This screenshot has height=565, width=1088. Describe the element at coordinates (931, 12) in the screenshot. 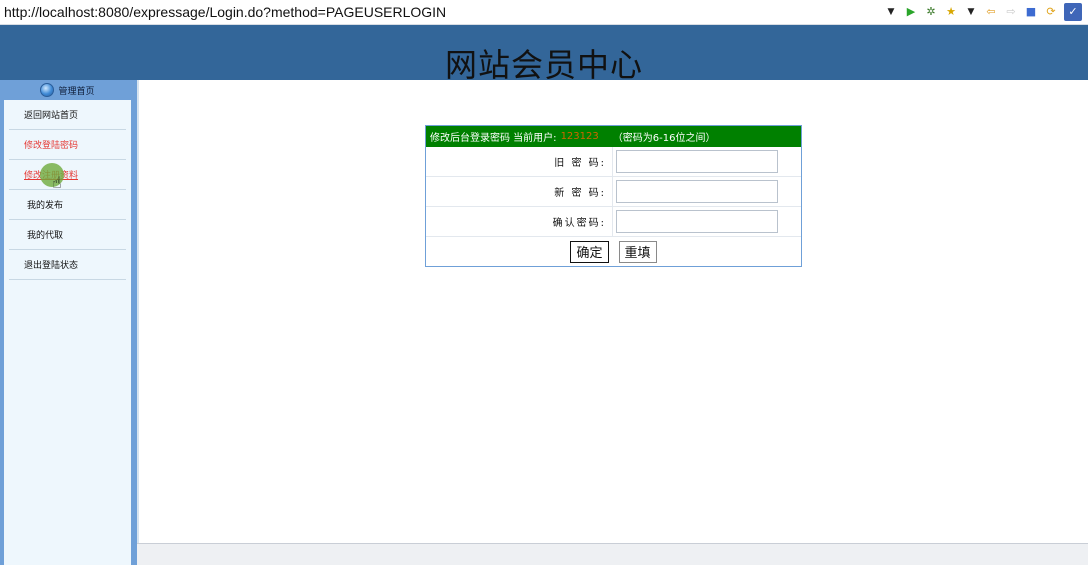

I see `debug-icon: ✲` at that location.